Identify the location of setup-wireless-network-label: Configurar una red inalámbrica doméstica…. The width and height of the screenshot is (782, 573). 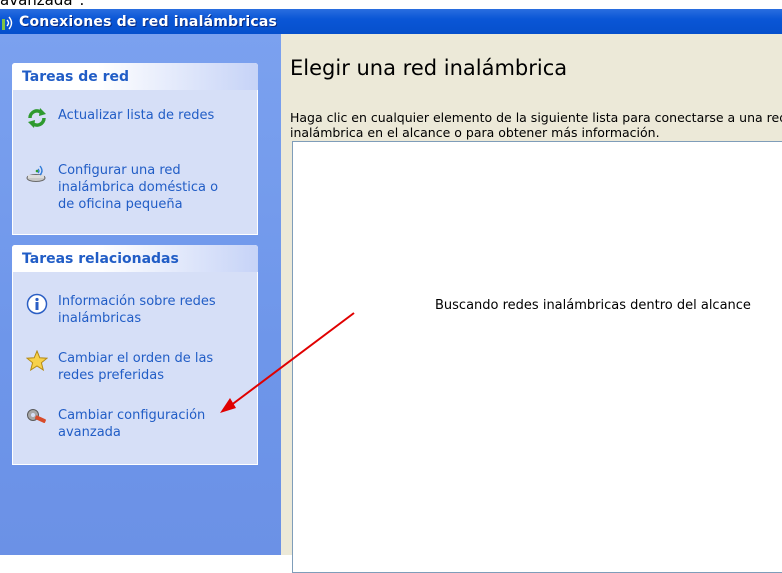
(138, 187).